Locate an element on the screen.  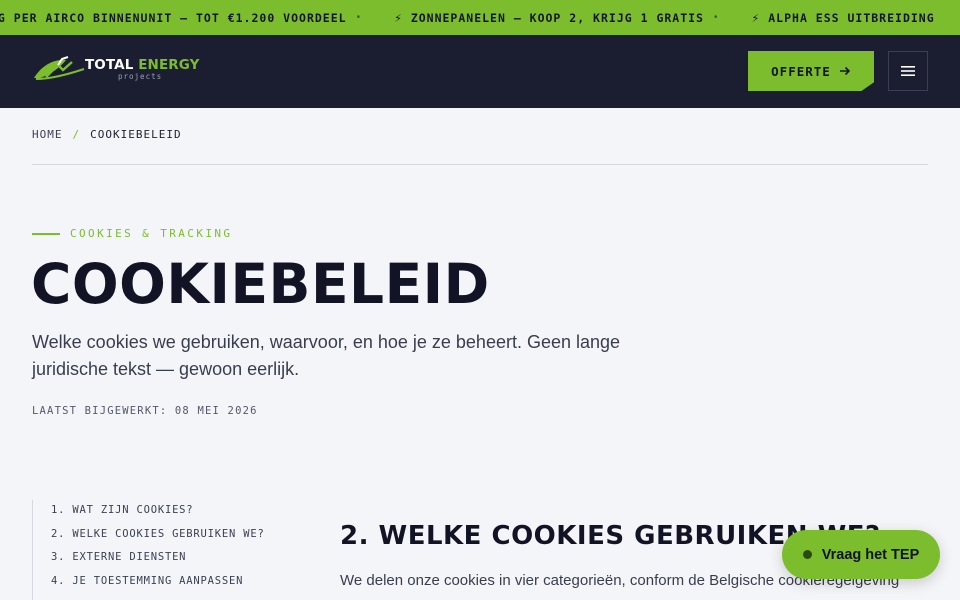
divider is located at coordinates (480, 164).